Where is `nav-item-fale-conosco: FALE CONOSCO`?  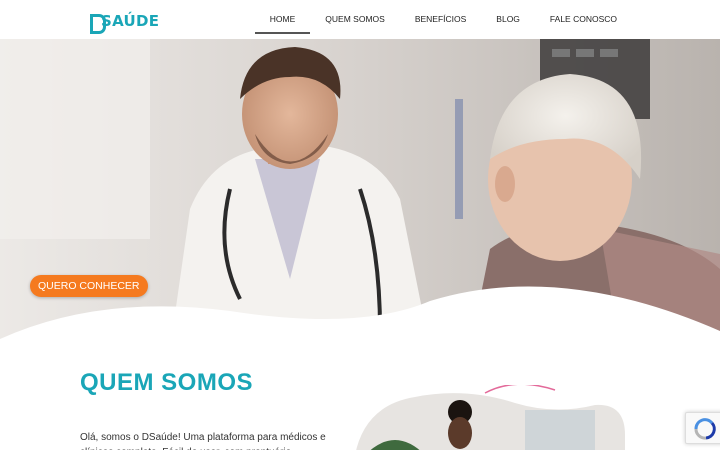
nav-item-fale-conosco: FALE CONOSCO is located at coordinates (583, 19).